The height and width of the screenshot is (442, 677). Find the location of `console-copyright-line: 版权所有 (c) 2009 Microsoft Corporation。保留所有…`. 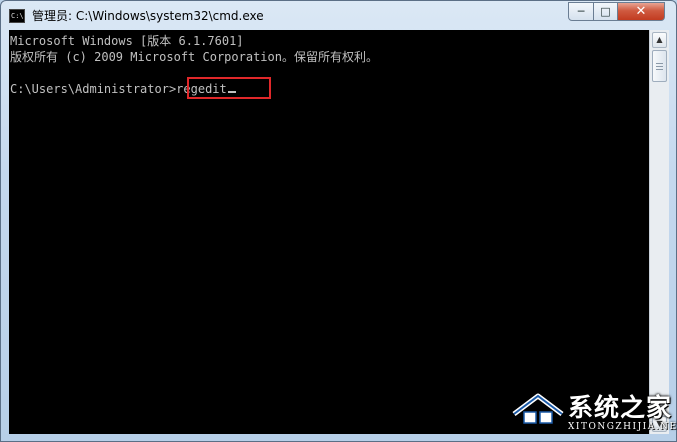

console-copyright-line: 版权所有 (c) 2009 Microsoft Corporation。保留所有… is located at coordinates (194, 57).